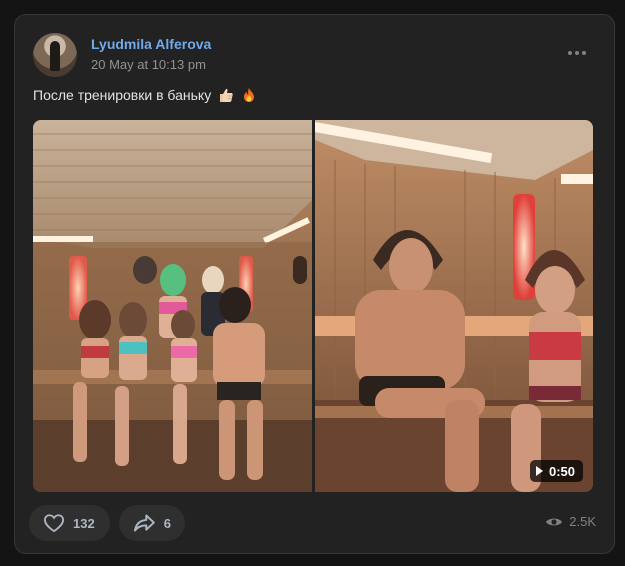  I want to click on heart-icon, so click(54, 523).